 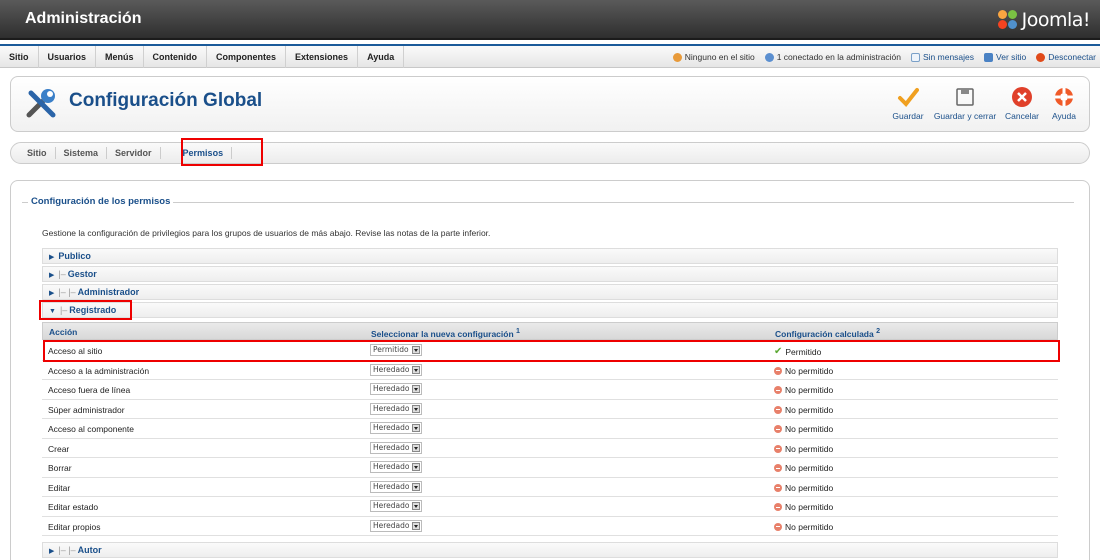 I want to click on col-calculated: Configuración calculada 2, so click(x=828, y=333).